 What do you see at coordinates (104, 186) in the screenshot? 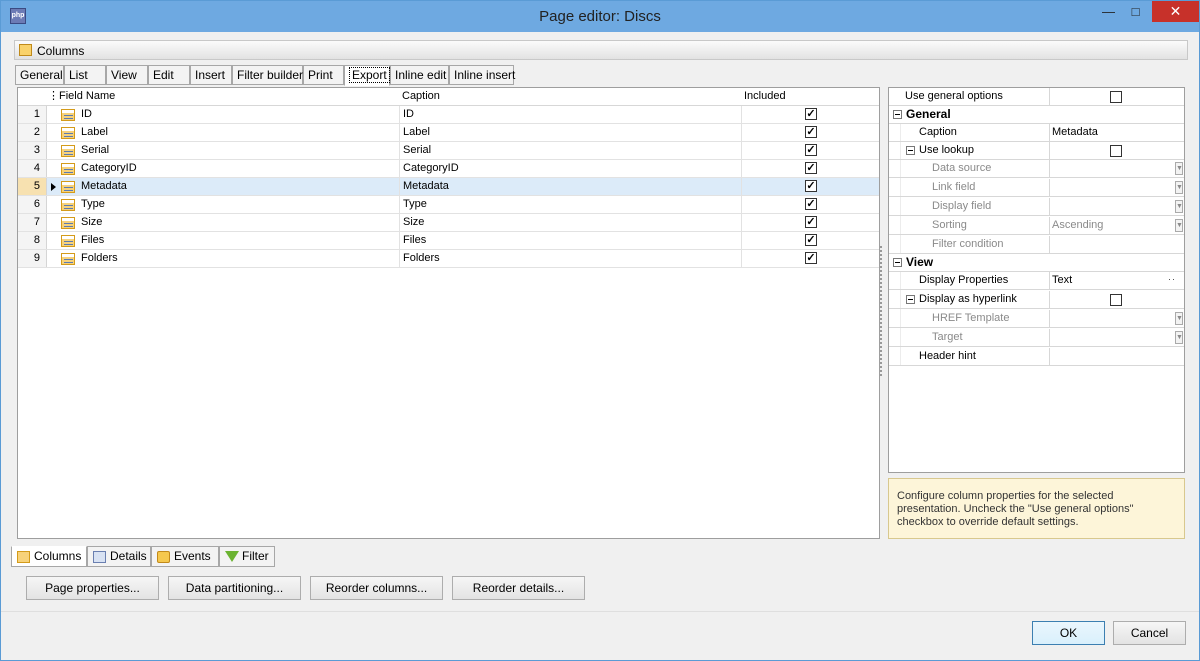
I see `field-name-cell: Metadata` at bounding box center [104, 186].